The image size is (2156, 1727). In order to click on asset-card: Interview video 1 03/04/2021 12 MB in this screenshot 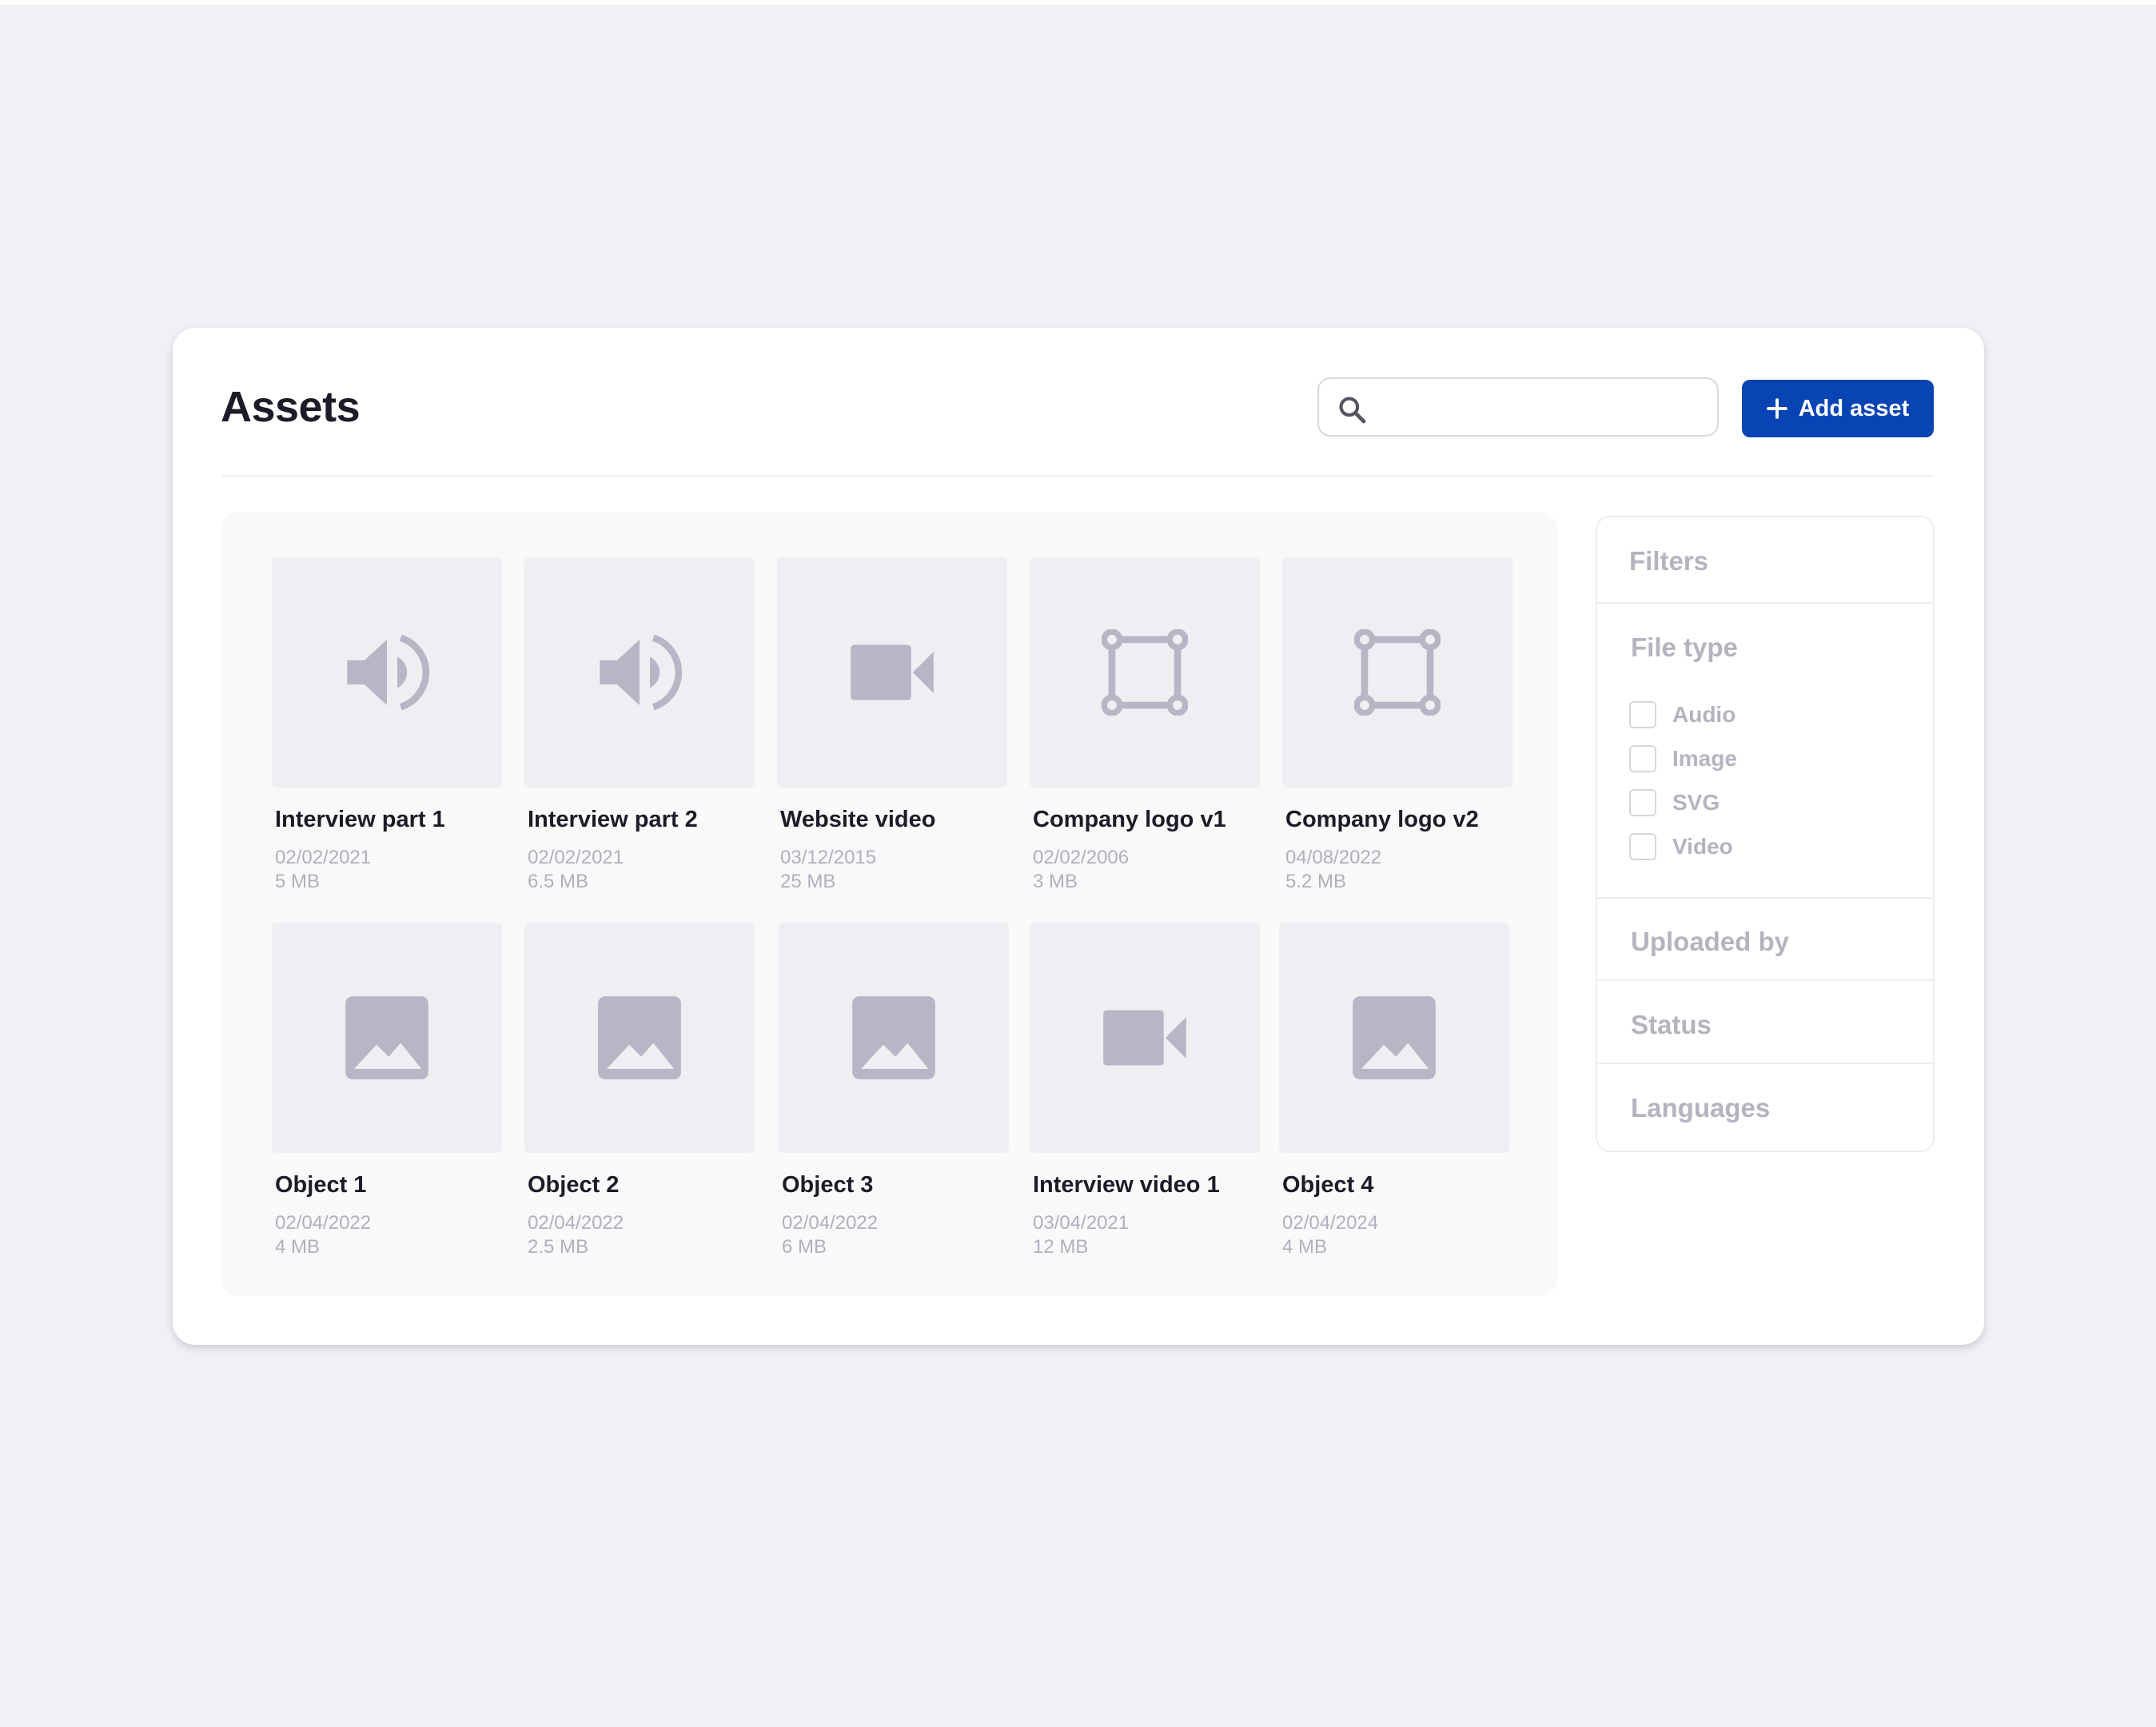, I will do `click(1145, 1091)`.